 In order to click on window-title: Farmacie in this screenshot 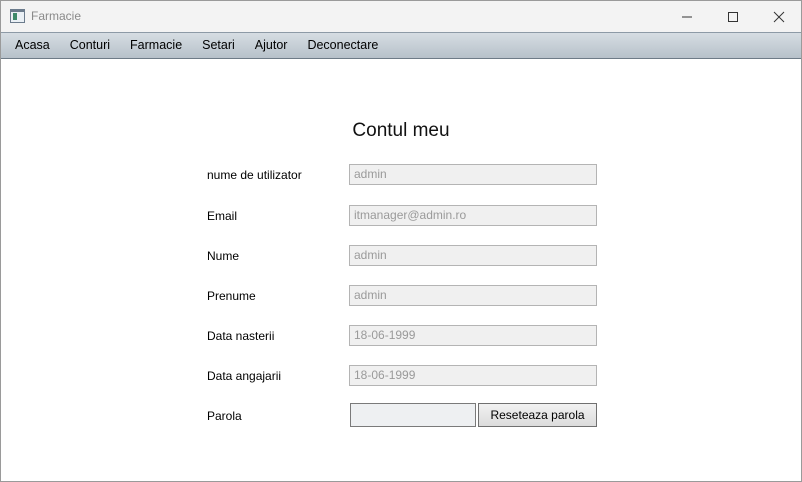, I will do `click(56, 16)`.